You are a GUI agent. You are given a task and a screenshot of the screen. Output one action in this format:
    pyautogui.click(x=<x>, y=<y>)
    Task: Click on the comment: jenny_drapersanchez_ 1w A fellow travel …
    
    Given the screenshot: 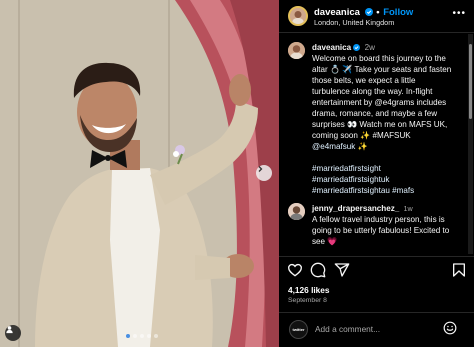 What is the action you would take?
    pyautogui.click(x=382, y=225)
    